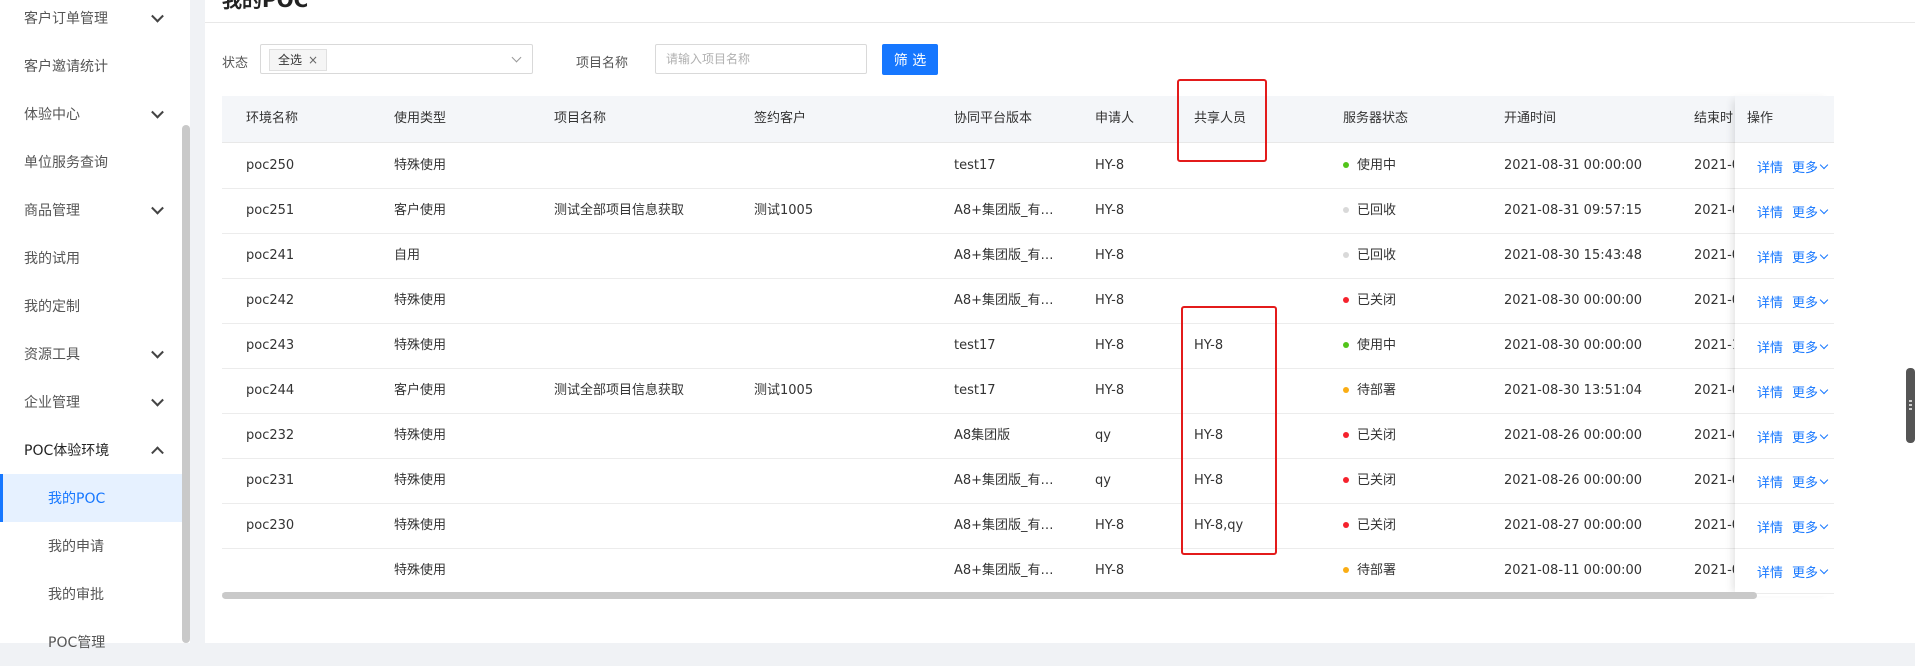 The image size is (1915, 666). What do you see at coordinates (91, 21) in the screenshot?
I see `sidebar-item-customer-orders: 客户订单管理` at bounding box center [91, 21].